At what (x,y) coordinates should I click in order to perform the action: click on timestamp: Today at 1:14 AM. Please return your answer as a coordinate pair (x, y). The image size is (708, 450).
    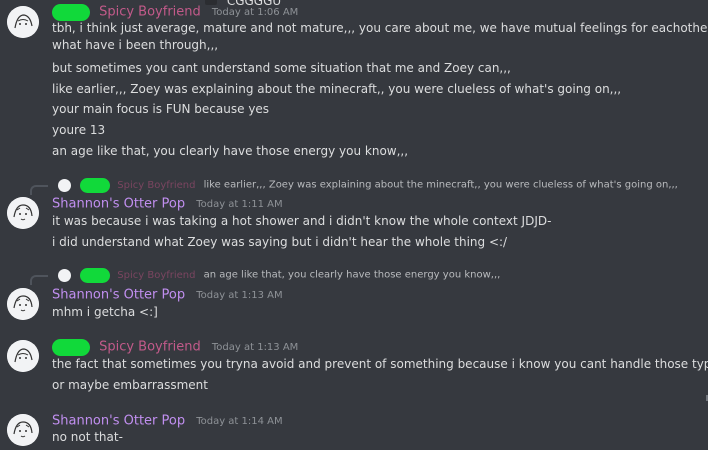
    Looking at the image, I should click on (239, 421).